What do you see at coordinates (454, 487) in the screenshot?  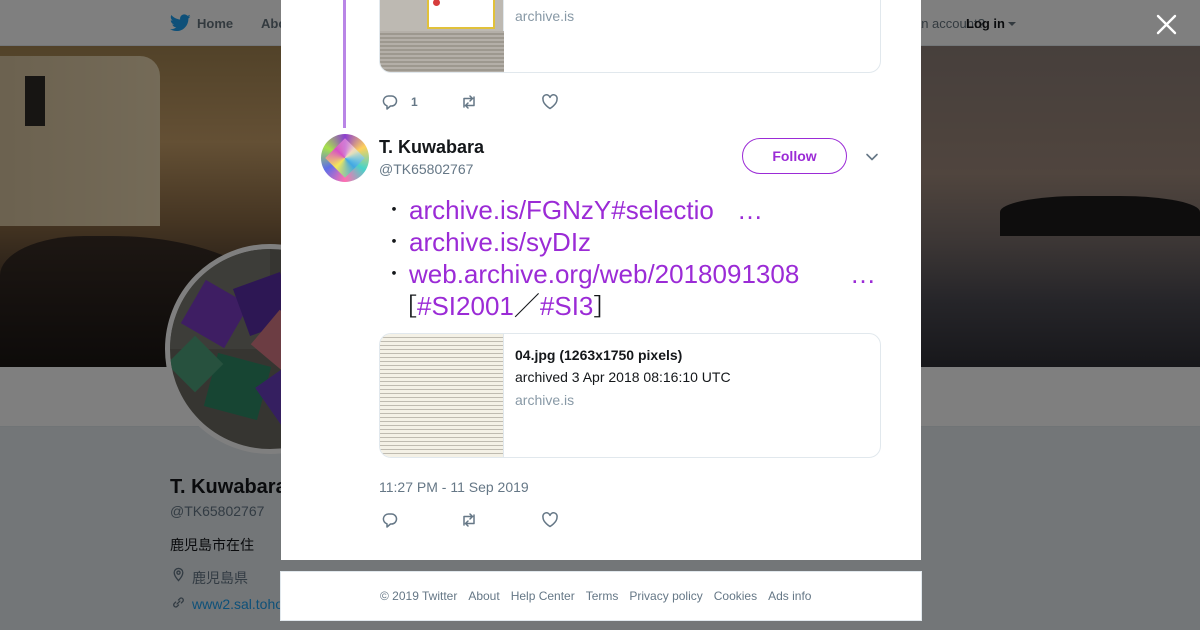 I see `tweet-timestamp: 11:27 PM - 11 Sep 2019` at bounding box center [454, 487].